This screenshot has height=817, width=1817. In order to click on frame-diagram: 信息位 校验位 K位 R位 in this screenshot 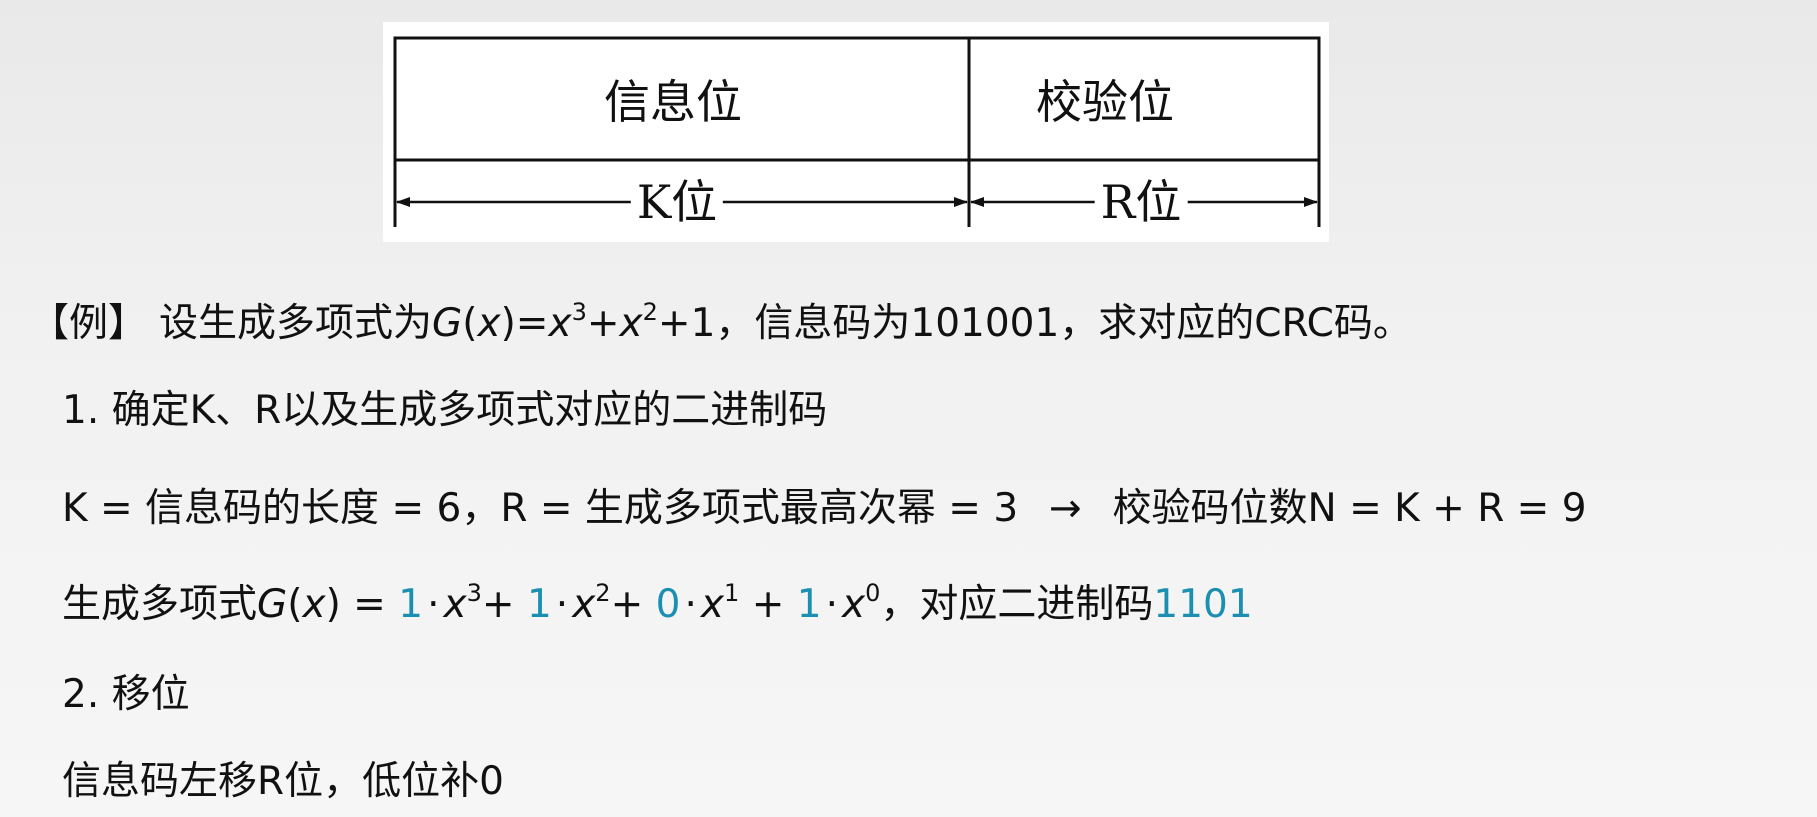, I will do `click(856, 132)`.